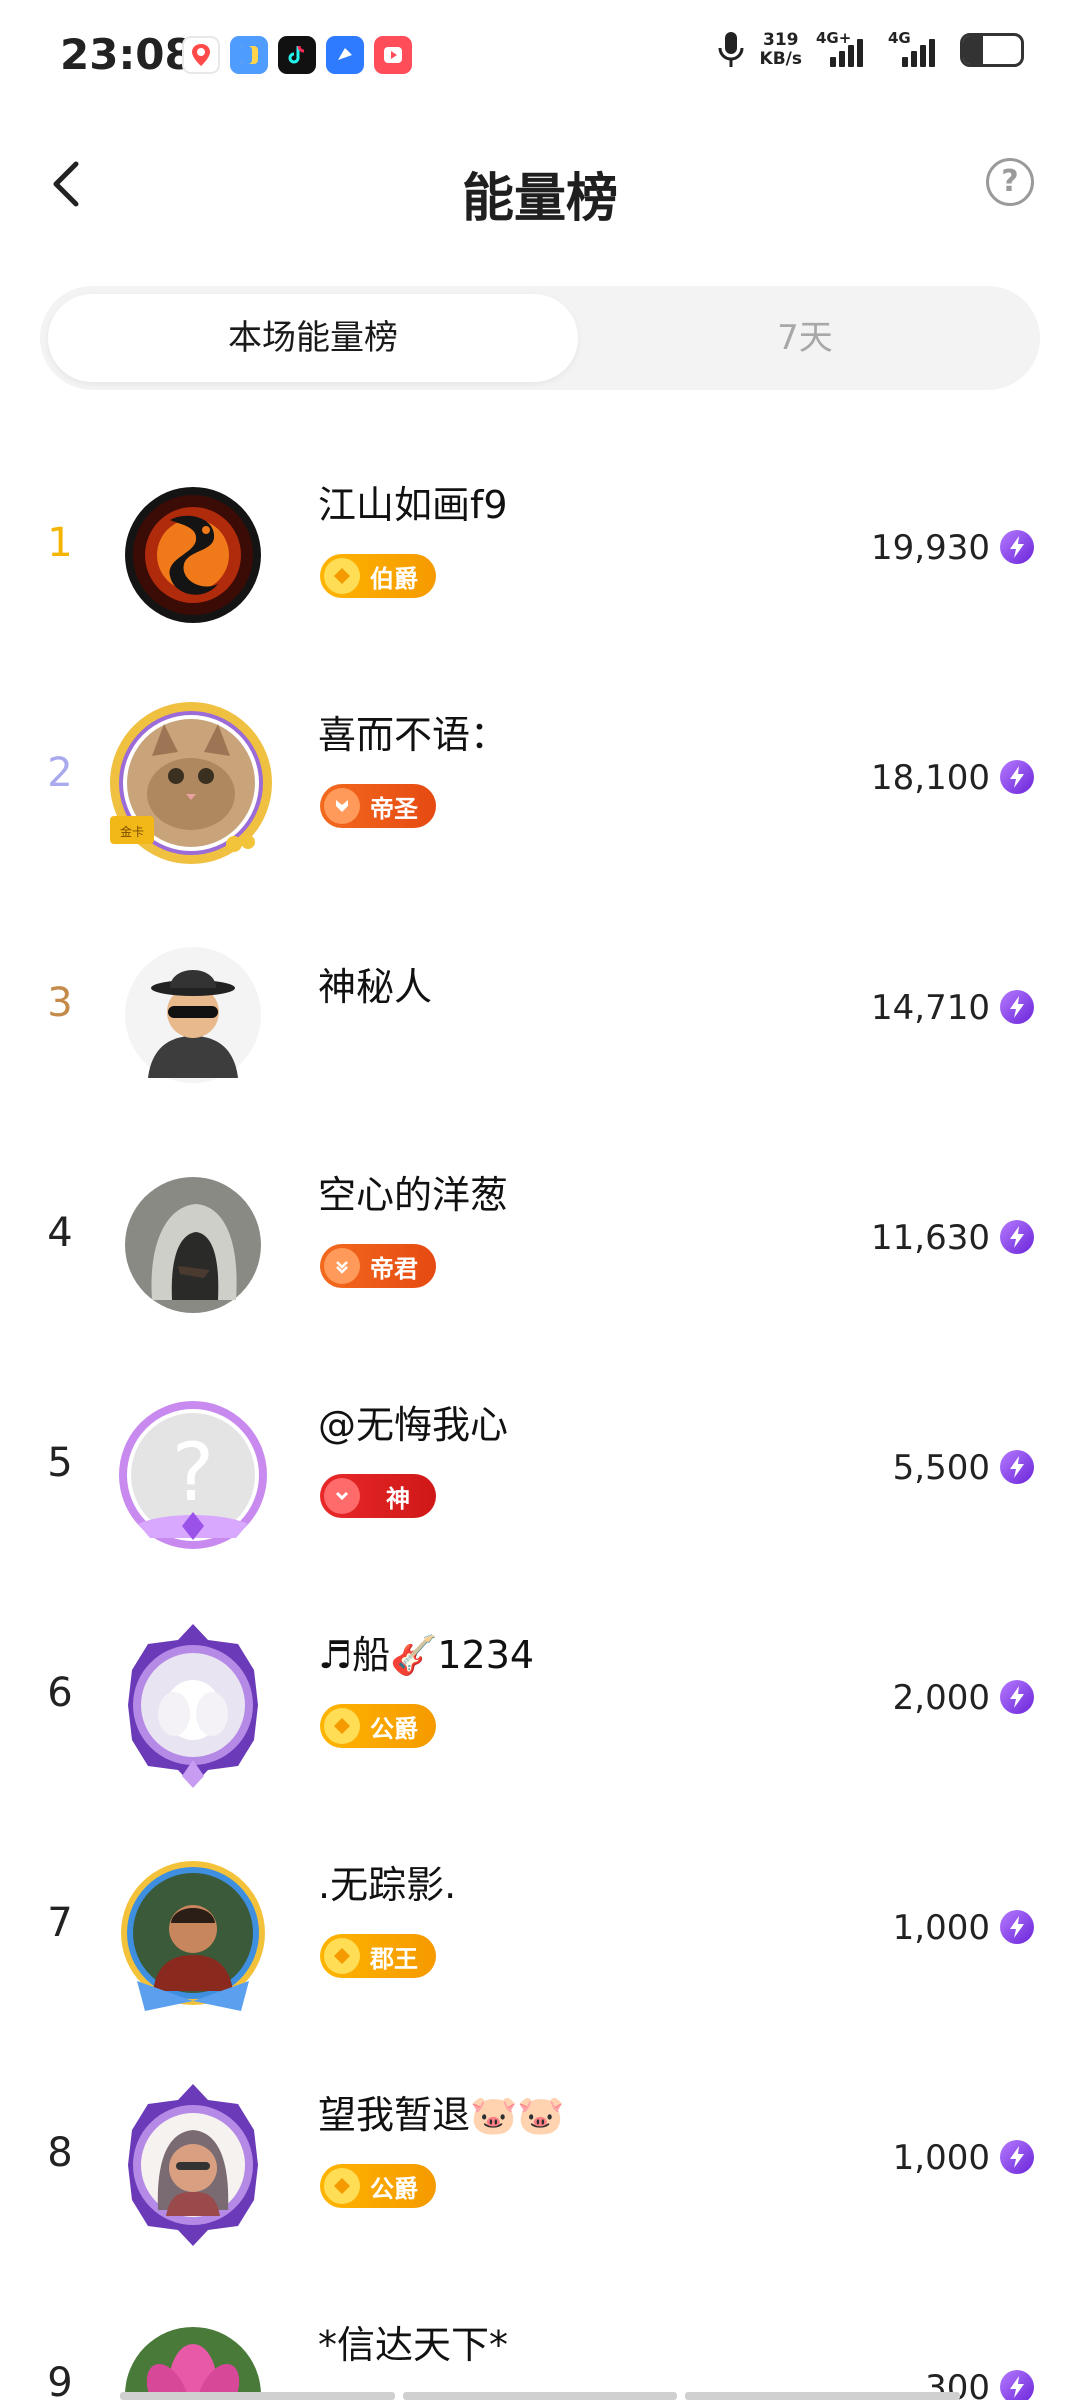  What do you see at coordinates (60, 1233) in the screenshot?
I see `rank-number: 4` at bounding box center [60, 1233].